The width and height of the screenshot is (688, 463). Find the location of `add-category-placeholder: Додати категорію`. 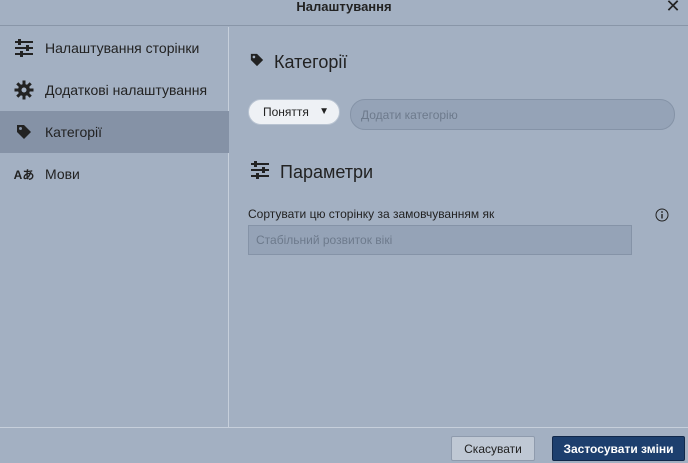

add-category-placeholder: Додати категорію is located at coordinates (409, 114).